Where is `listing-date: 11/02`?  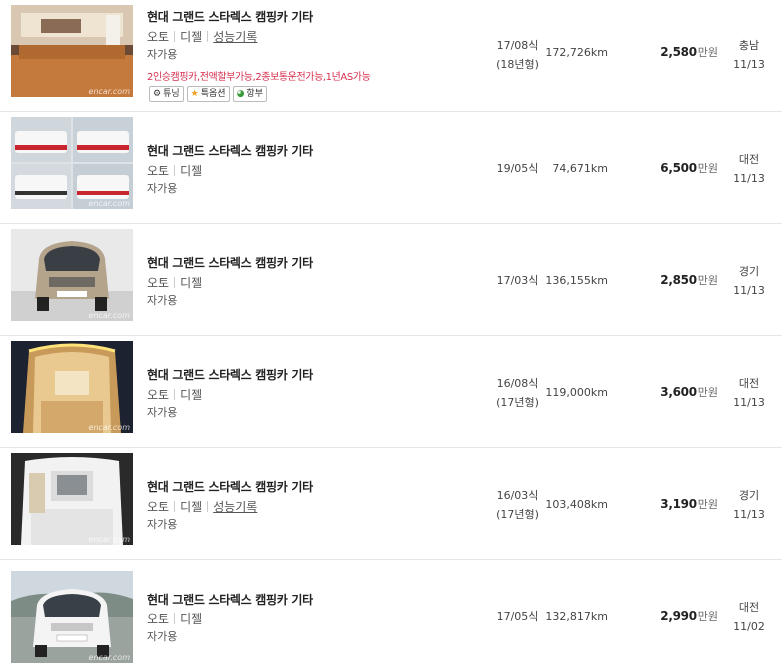
listing-date: 11/02 is located at coordinates (749, 626).